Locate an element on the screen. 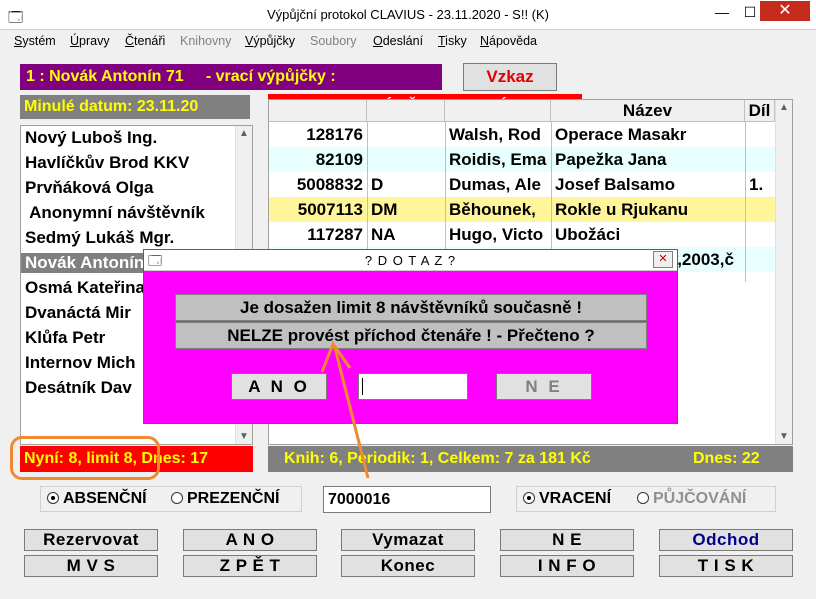 This screenshot has width=816, height=599. annotation-highlight is located at coordinates (85, 458).